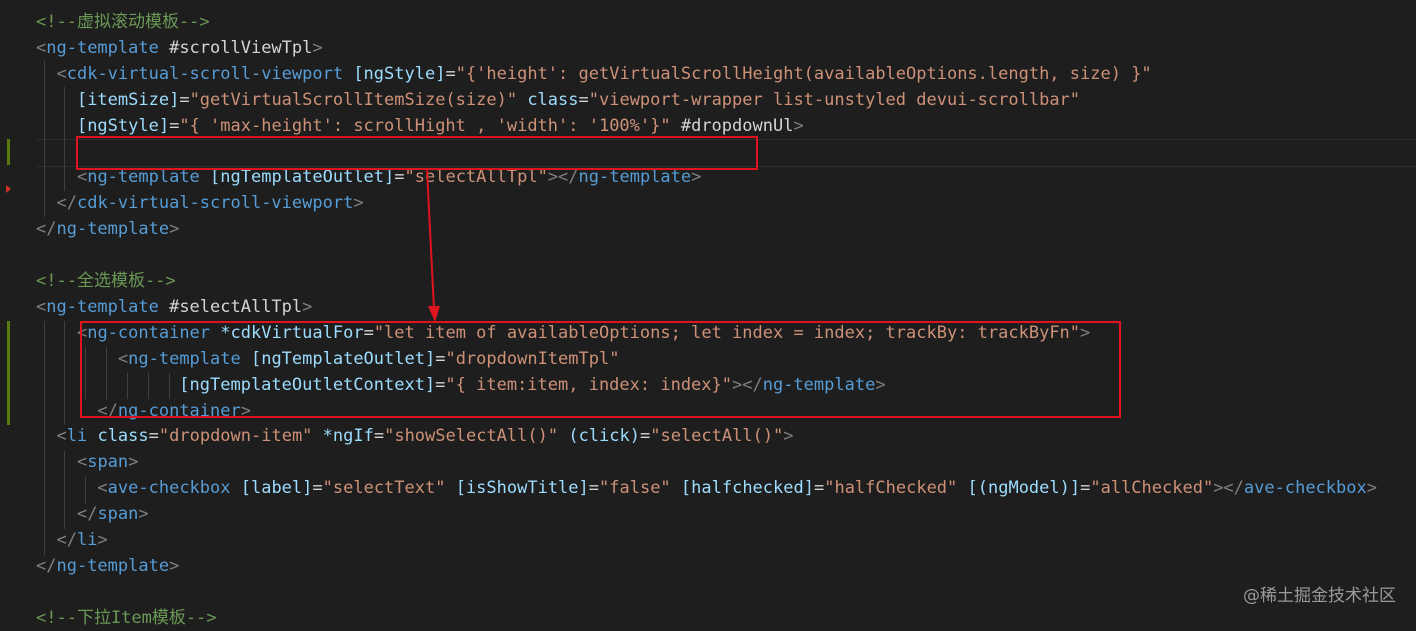 The image size is (1416, 631). Describe the element at coordinates (732, 125) in the screenshot. I see `code-token: #dropdownUl` at that location.